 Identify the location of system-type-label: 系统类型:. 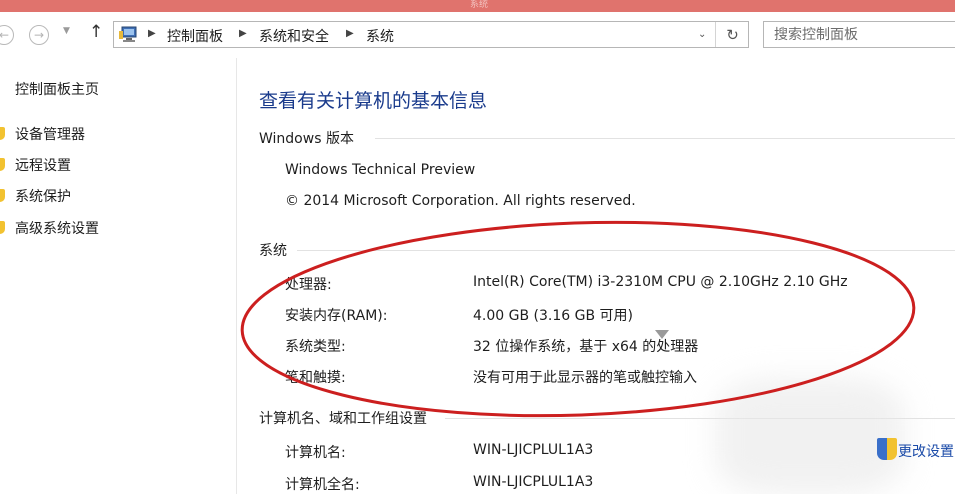
(315, 347).